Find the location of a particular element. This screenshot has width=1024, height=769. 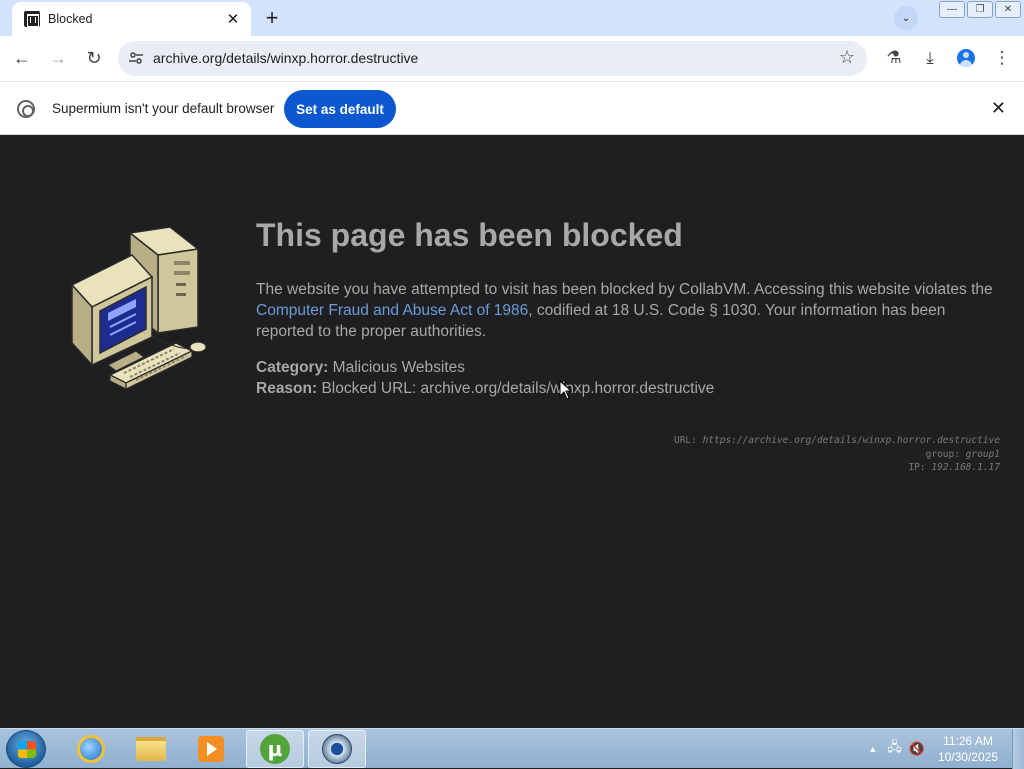

taskbar-internet-explorer is located at coordinates (91, 749).